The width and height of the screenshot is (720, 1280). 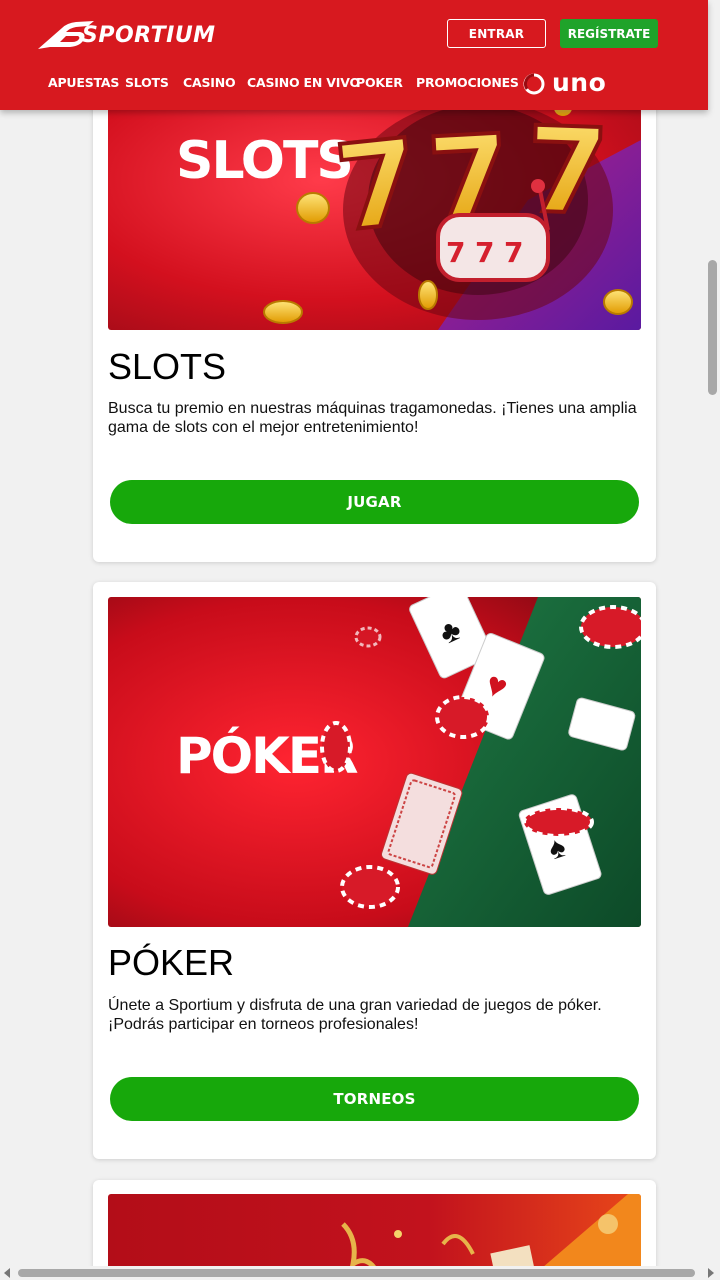 What do you see at coordinates (149, 35) in the screenshot?
I see `brand-name: SPORTIUM` at bounding box center [149, 35].